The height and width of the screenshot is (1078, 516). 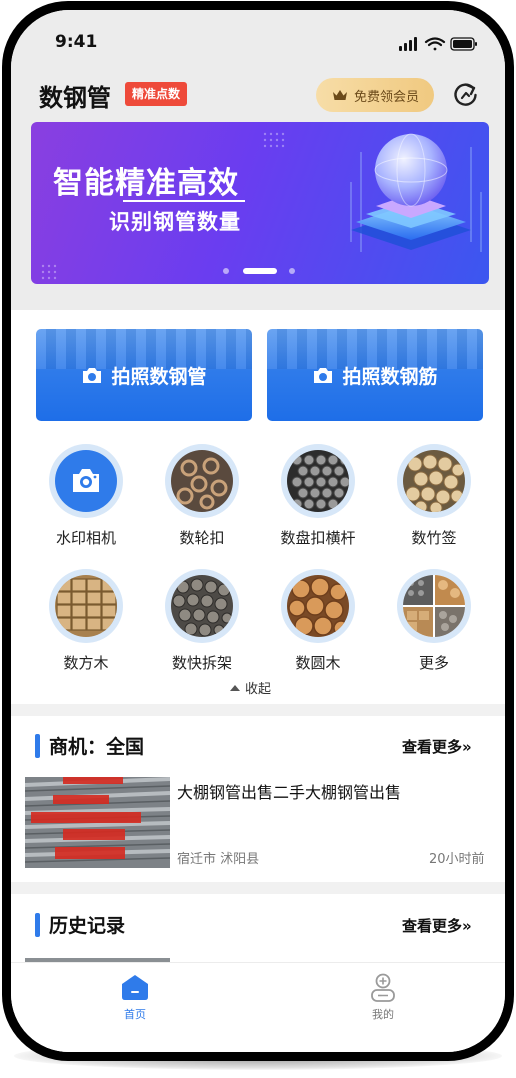 What do you see at coordinates (146, 183) in the screenshot?
I see `banner-headline: 智能精准高效` at bounding box center [146, 183].